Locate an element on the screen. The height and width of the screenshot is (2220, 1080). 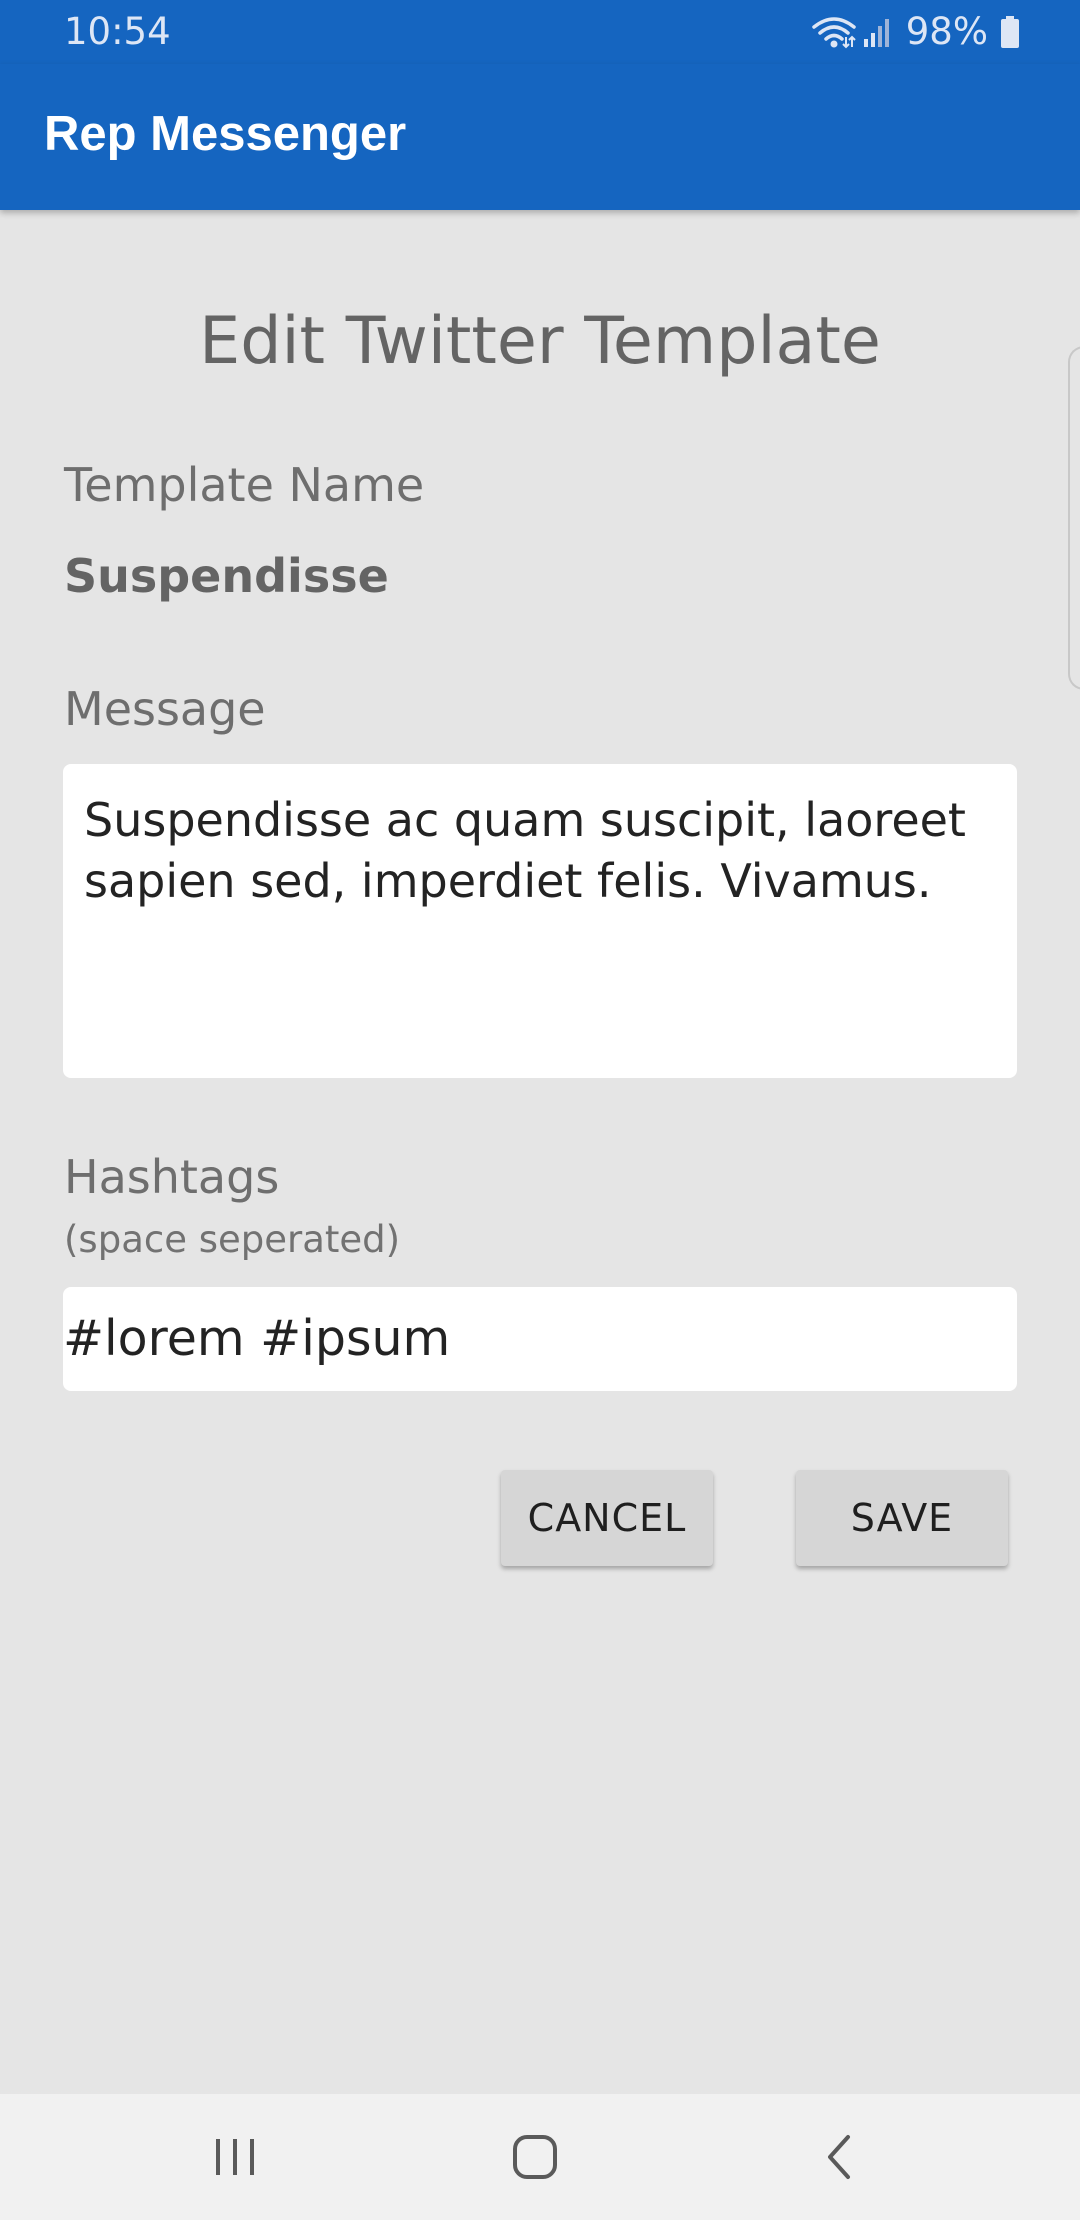
battery-icon is located at coordinates (1010, 32).